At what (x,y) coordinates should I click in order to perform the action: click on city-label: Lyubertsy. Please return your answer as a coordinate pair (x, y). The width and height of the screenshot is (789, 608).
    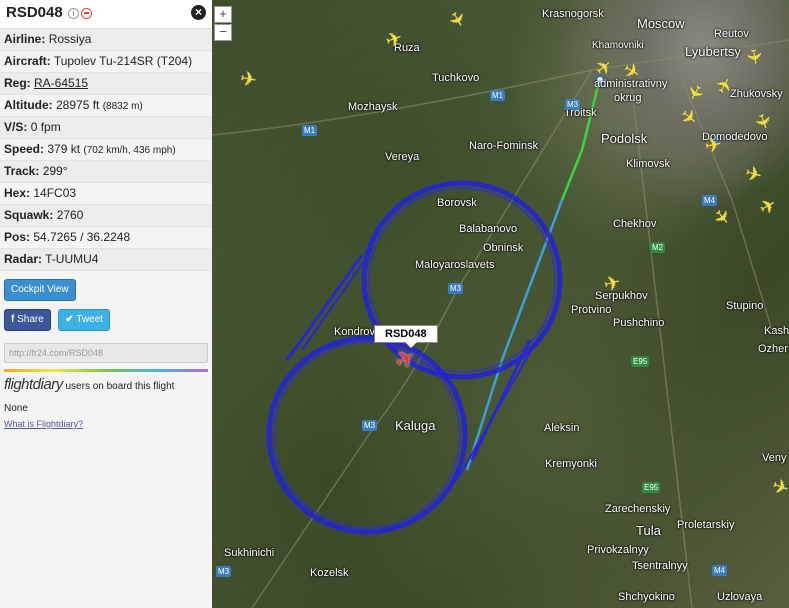
    Looking at the image, I should click on (713, 51).